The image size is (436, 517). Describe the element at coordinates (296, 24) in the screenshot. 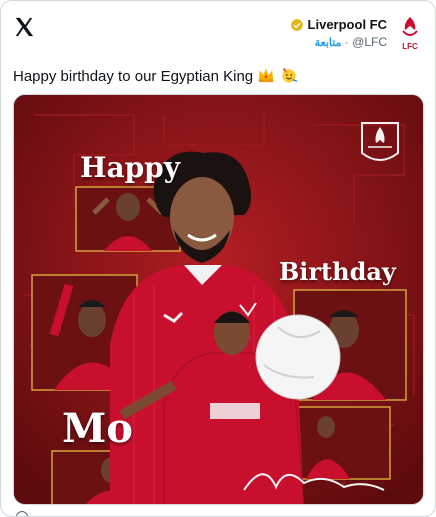

I see `verified-badge-icon` at that location.